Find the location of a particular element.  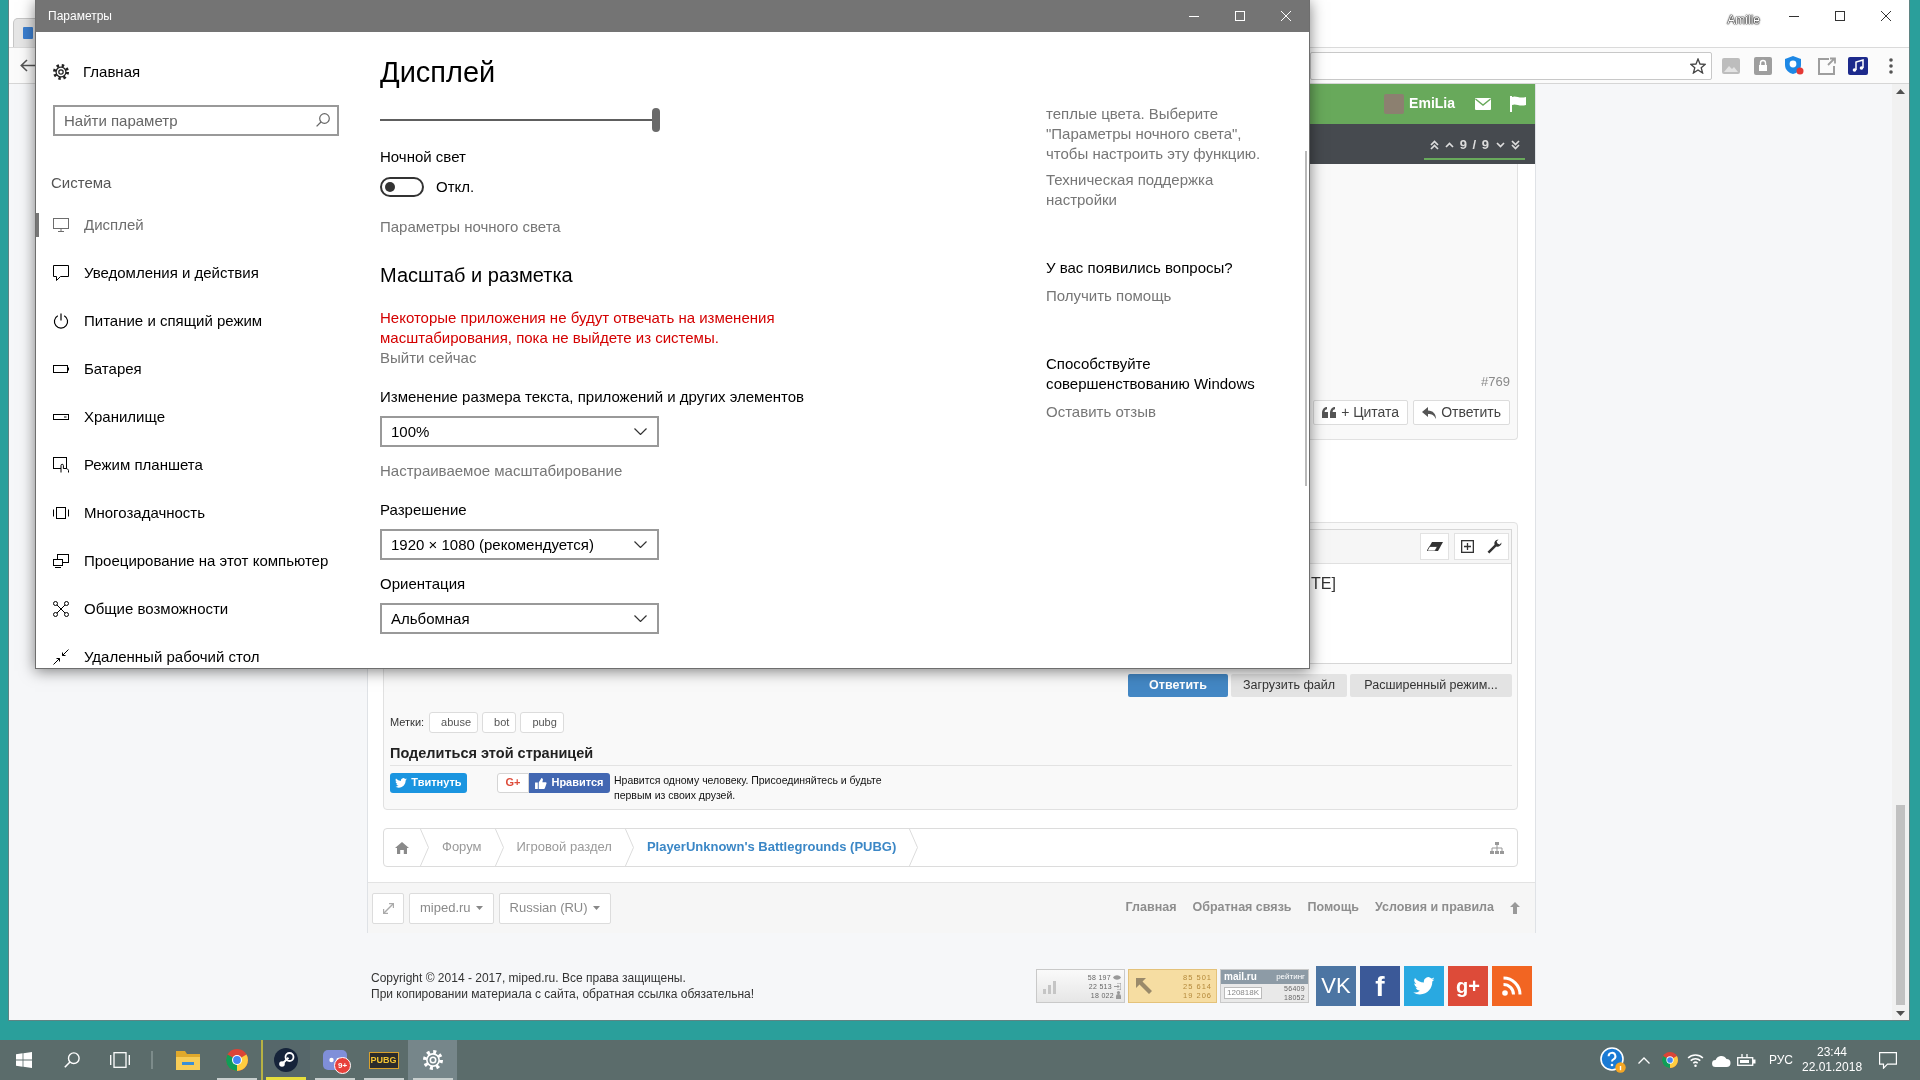

counter-value: 120818K is located at coordinates (1243, 993).